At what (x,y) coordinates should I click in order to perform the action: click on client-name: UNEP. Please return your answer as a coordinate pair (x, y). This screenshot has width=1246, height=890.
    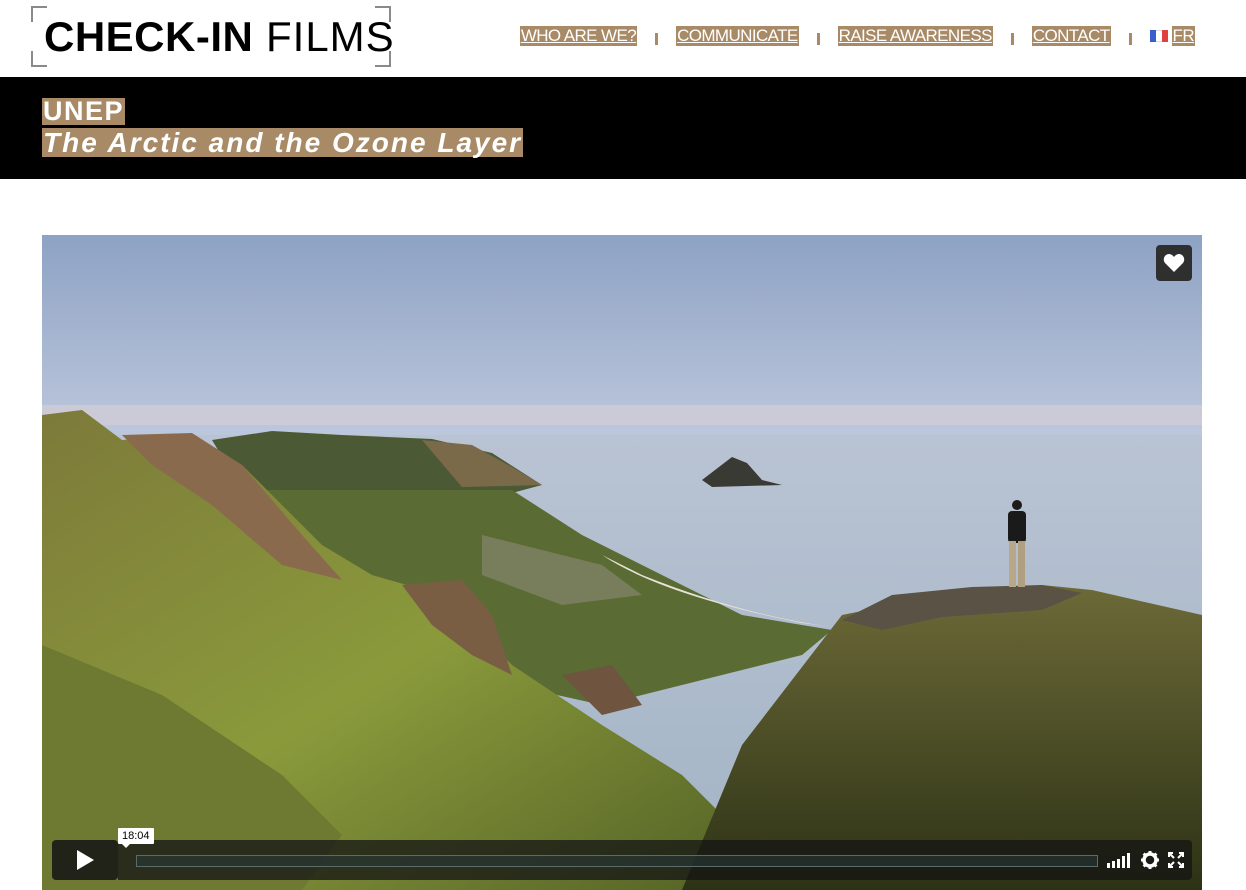
    Looking at the image, I should click on (84, 111).